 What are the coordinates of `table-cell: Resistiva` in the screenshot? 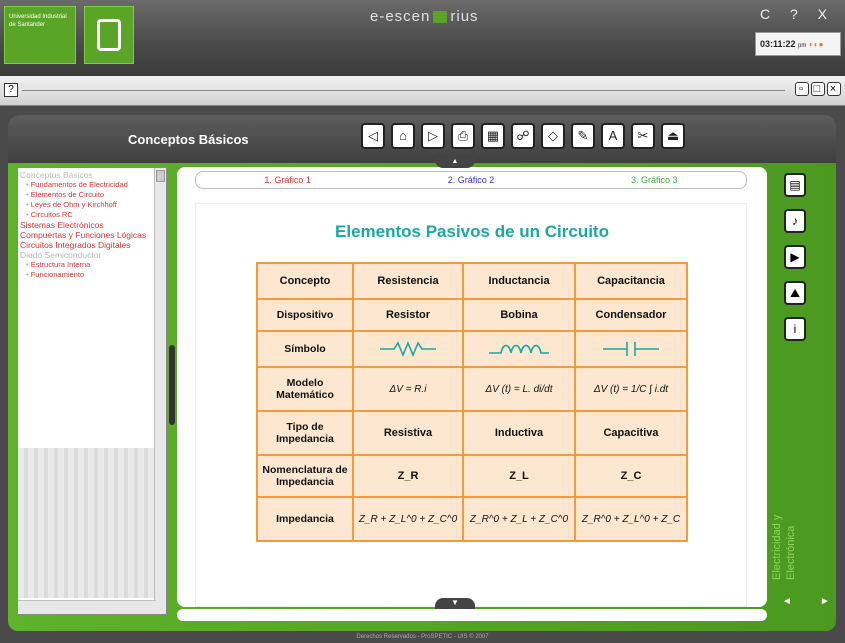 It's located at (408, 433).